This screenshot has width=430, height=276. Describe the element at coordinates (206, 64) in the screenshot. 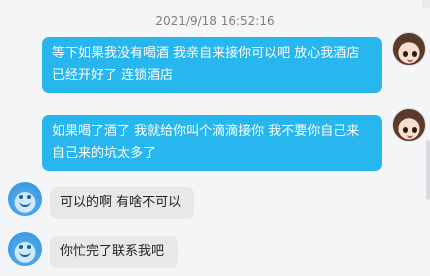

I see `message-text: 等下如果我没有喝酒 我亲自来接你可以吧 放心我酒店已经开好了 连锁酒店` at that location.